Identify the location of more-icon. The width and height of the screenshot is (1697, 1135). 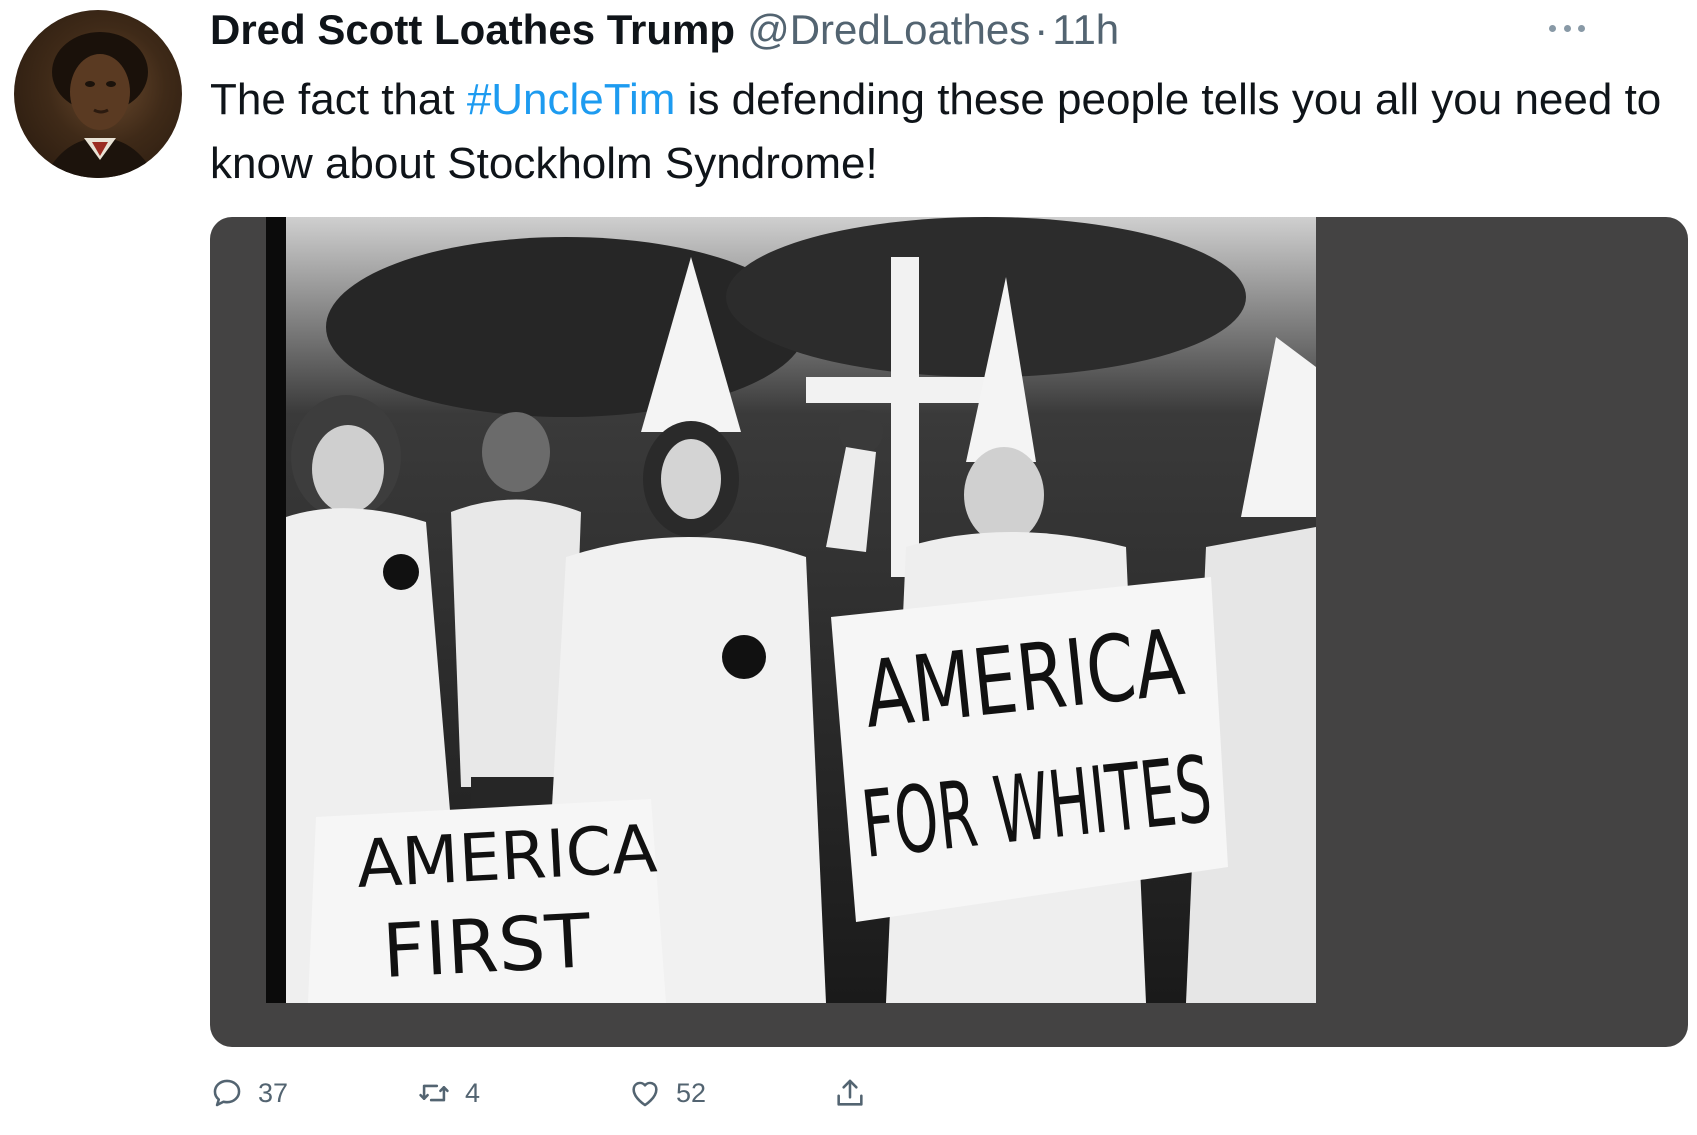
(1567, 28).